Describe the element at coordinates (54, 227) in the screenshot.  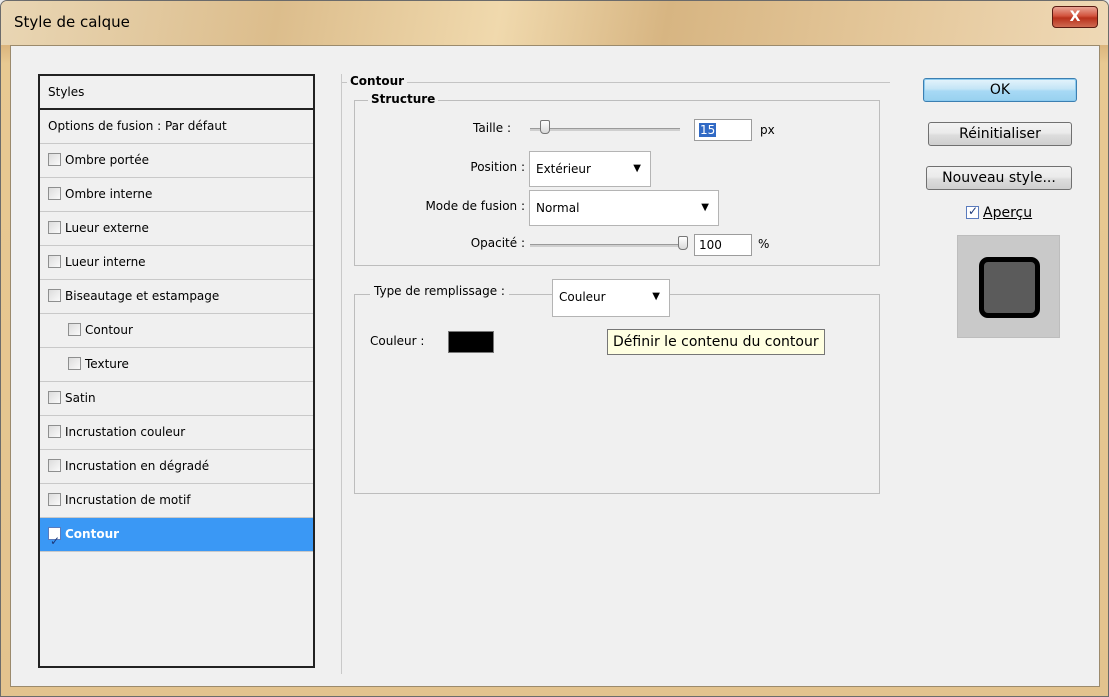
I see `outer-glow-checkbox` at that location.